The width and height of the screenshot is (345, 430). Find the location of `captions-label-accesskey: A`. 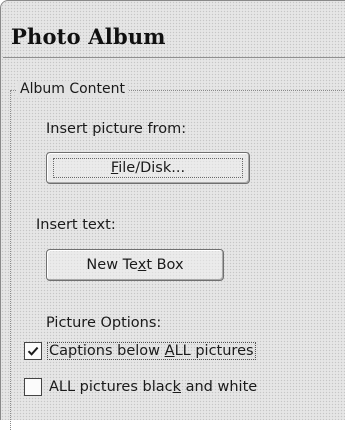

captions-label-accesskey: A is located at coordinates (169, 351).